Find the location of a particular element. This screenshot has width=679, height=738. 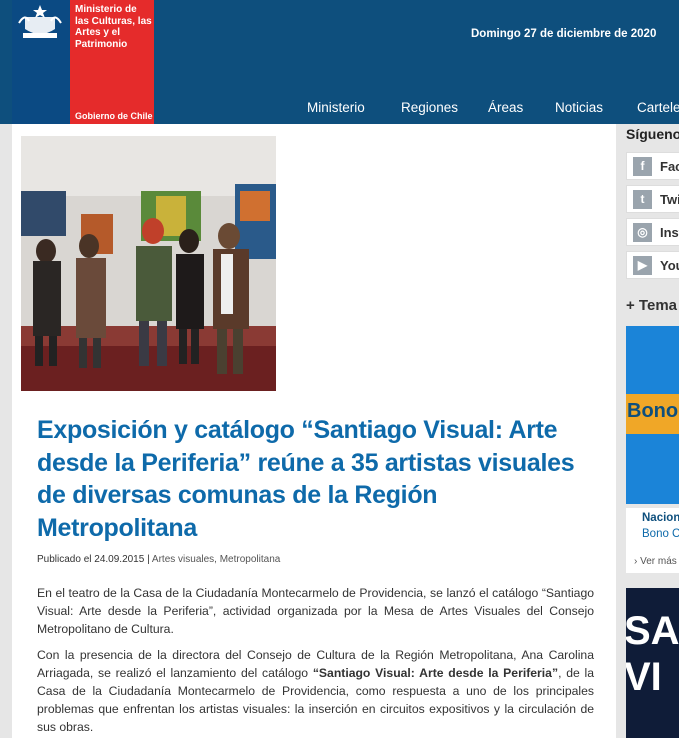

nav-ministerio: Ministerio is located at coordinates (336, 107).